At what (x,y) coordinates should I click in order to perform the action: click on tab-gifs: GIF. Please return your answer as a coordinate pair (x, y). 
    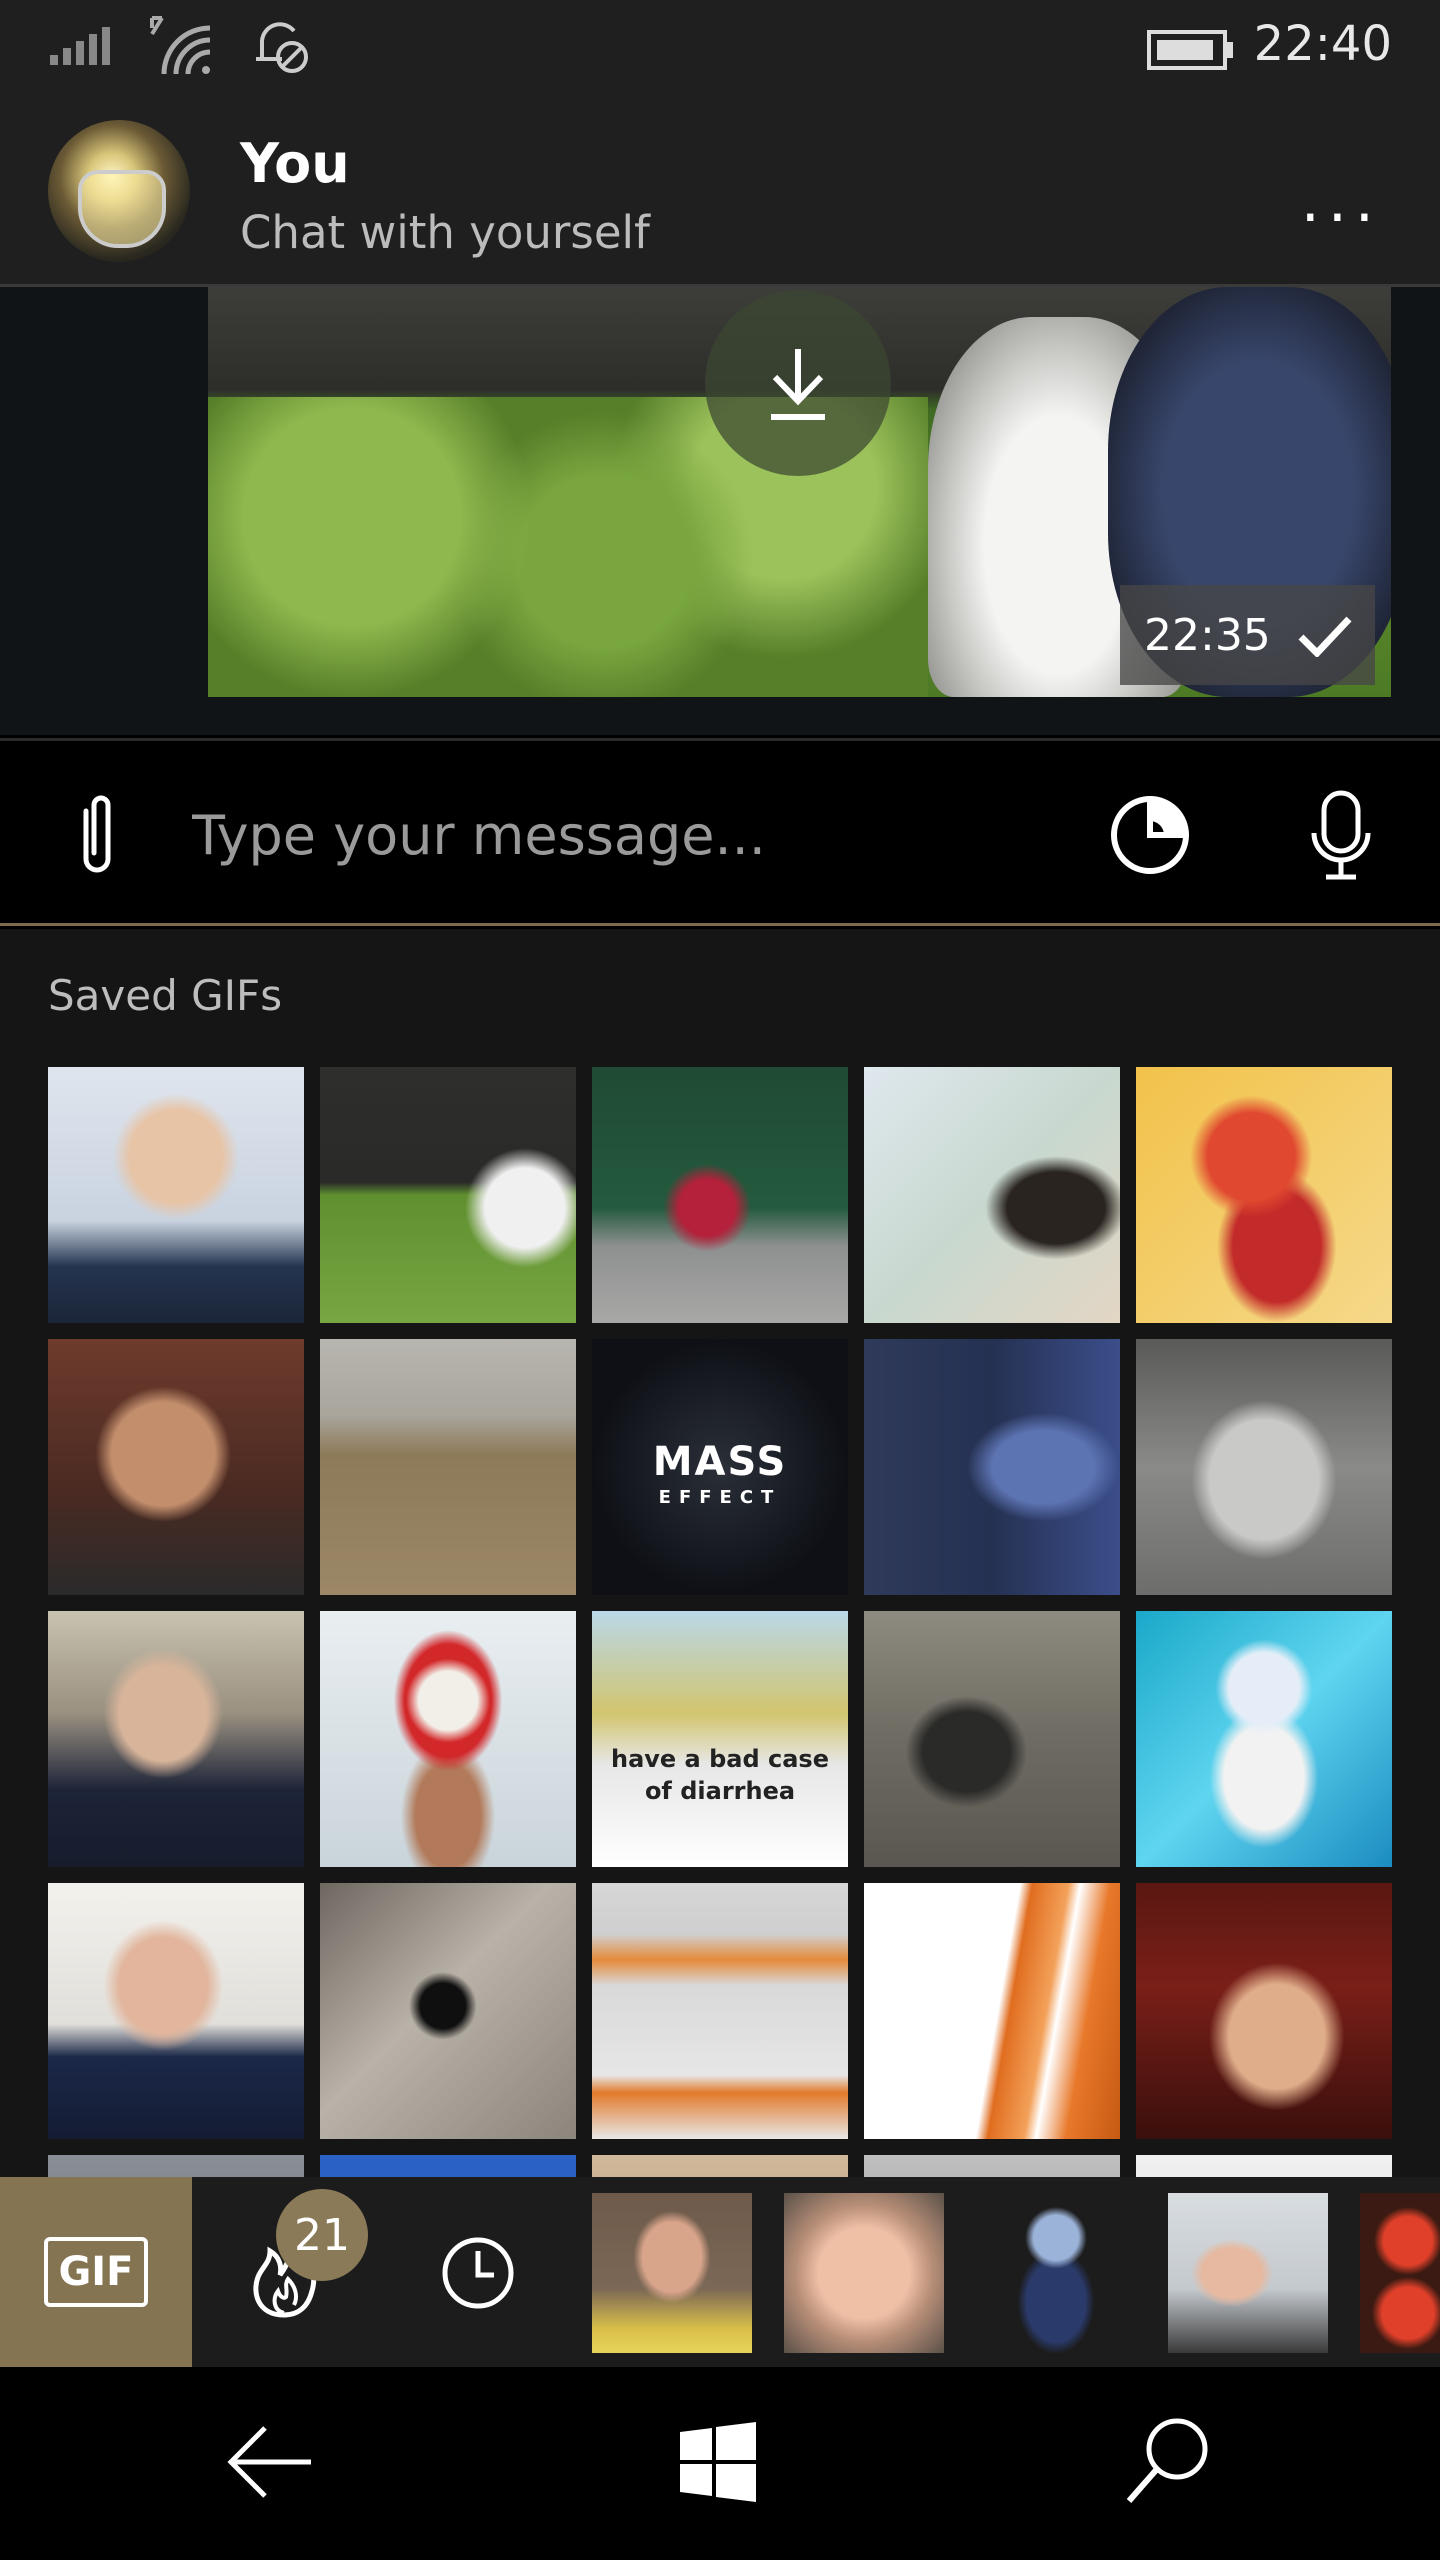
    Looking at the image, I should click on (96, 2272).